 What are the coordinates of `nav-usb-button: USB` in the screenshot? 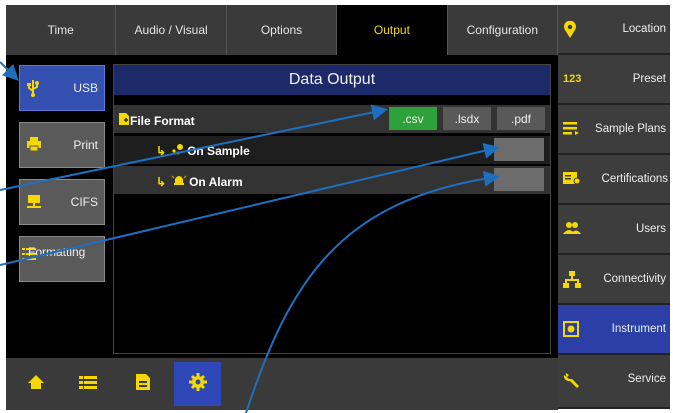 It's located at (62, 88).